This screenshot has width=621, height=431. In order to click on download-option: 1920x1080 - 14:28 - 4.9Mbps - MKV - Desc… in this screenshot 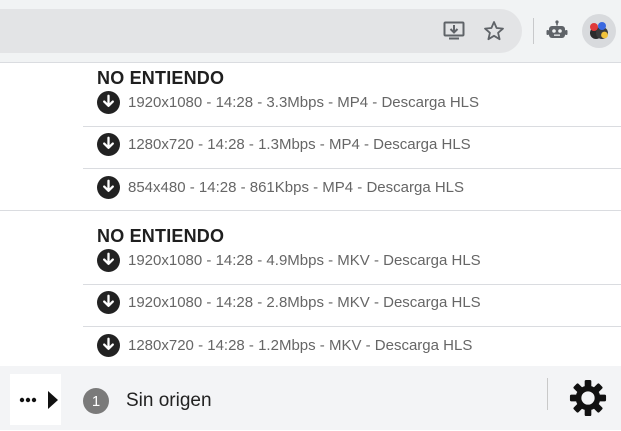, I will do `click(352, 263)`.